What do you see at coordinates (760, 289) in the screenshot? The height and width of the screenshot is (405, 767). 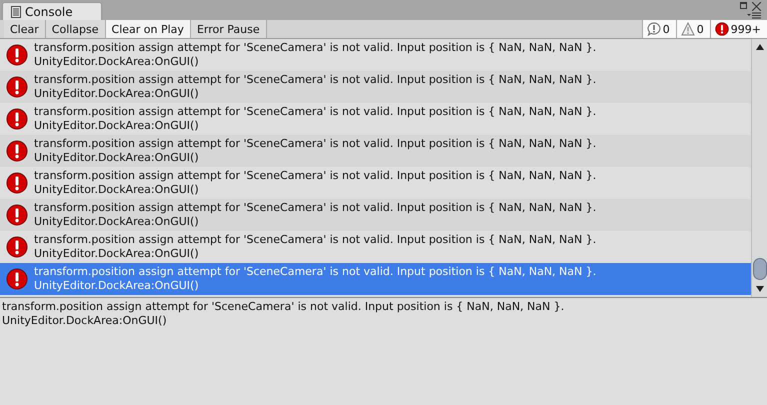 I see `scroll-down-icon` at bounding box center [760, 289].